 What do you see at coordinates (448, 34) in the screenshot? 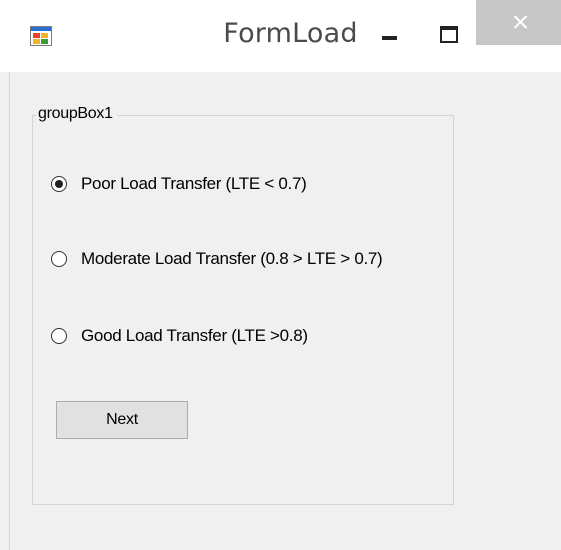
I see `maximize-icon` at bounding box center [448, 34].